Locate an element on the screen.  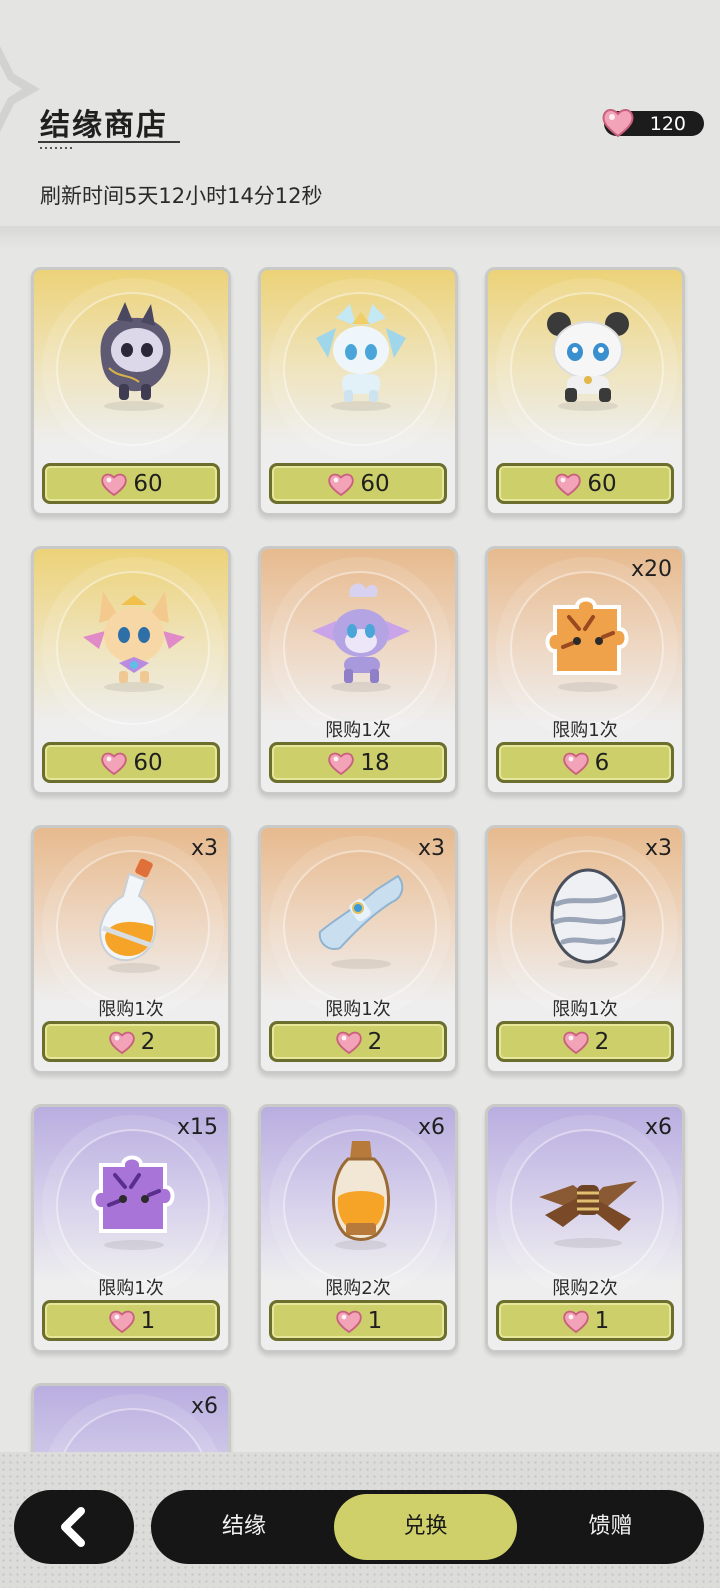
price-value: 6 is located at coordinates (602, 762).